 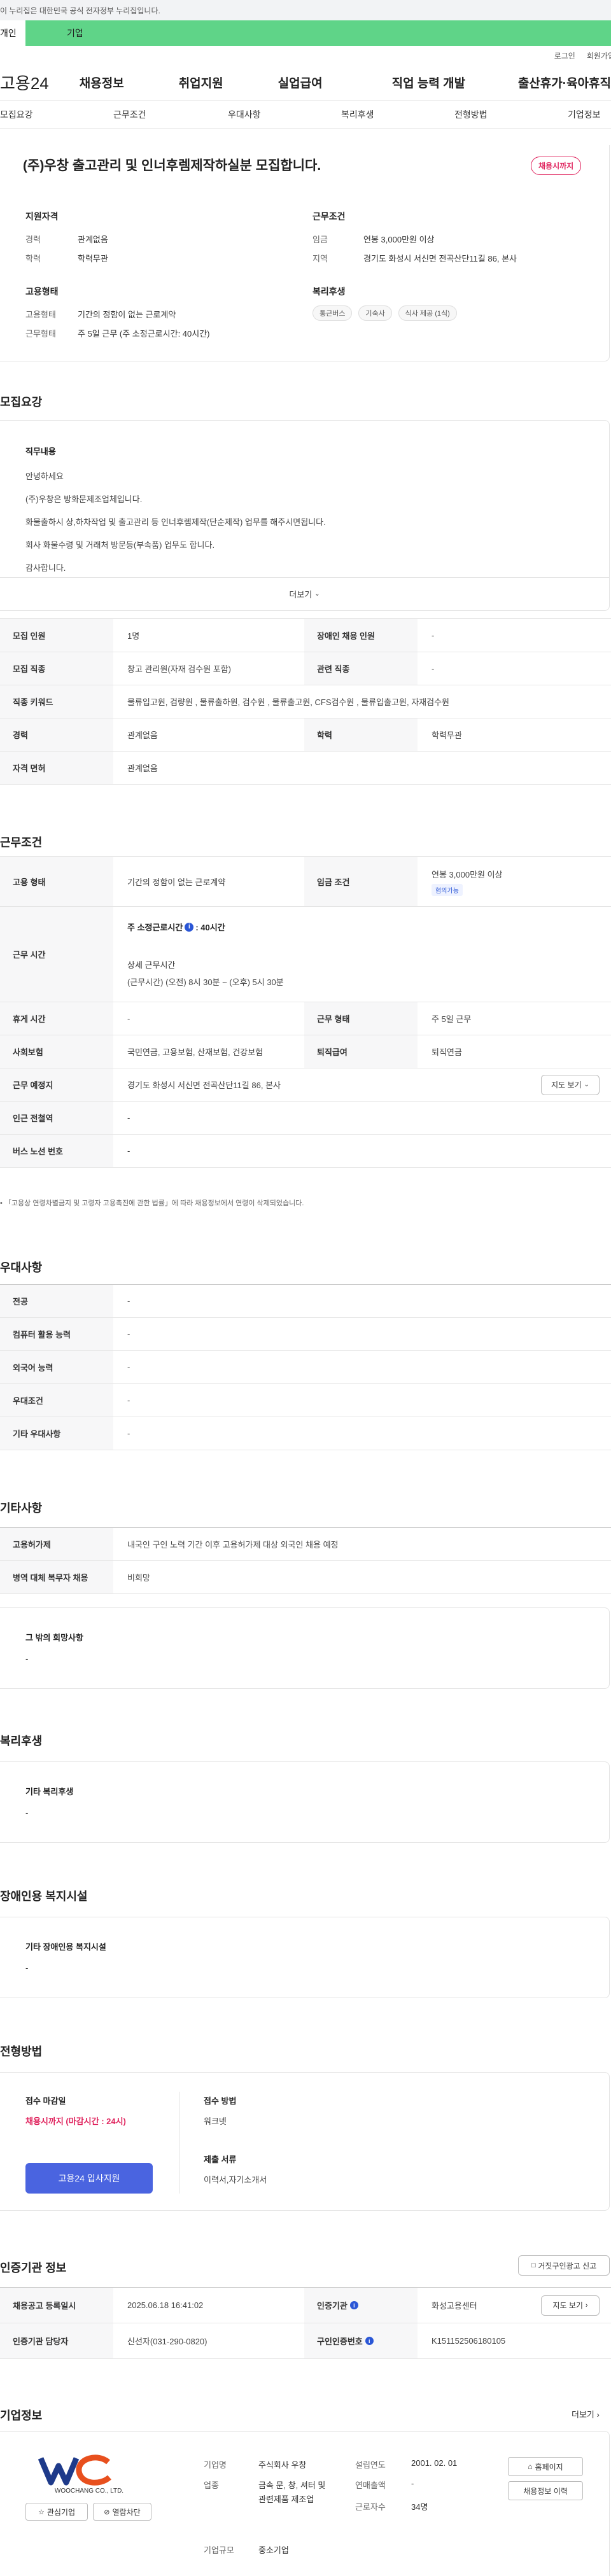 What do you see at coordinates (305, 1334) in the screenshot?
I see `table-row: 컴퓨터 활용 능력 -` at bounding box center [305, 1334].